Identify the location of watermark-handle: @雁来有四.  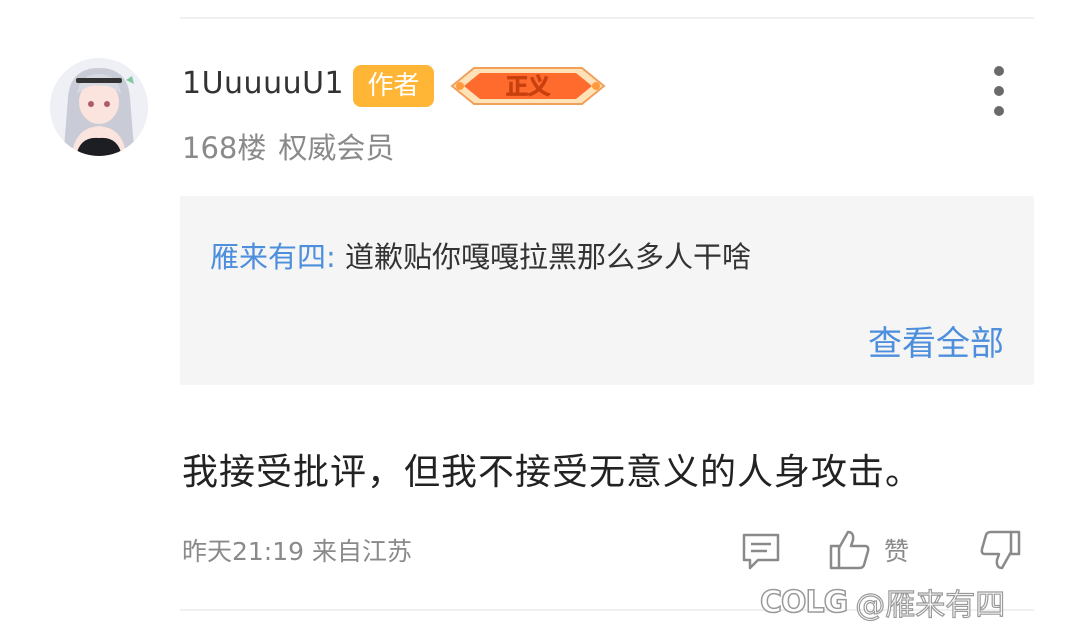
(930, 605).